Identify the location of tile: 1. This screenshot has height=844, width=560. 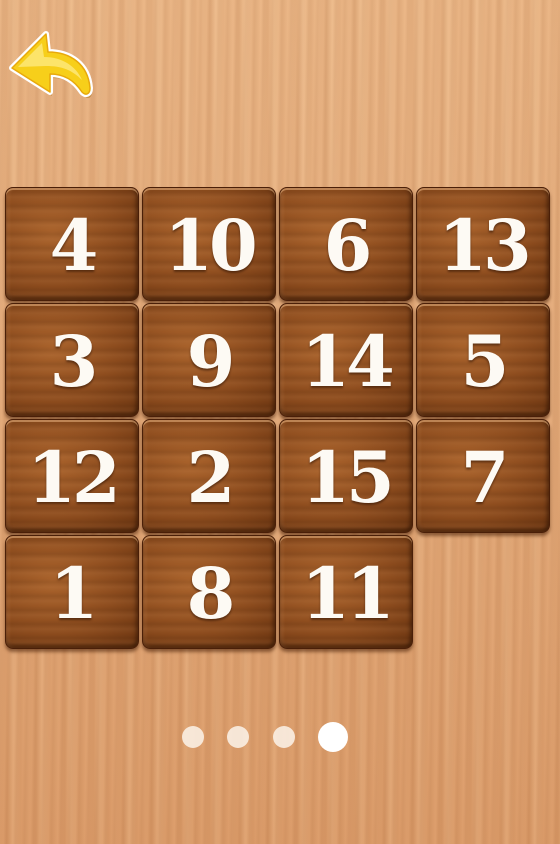
(72, 592).